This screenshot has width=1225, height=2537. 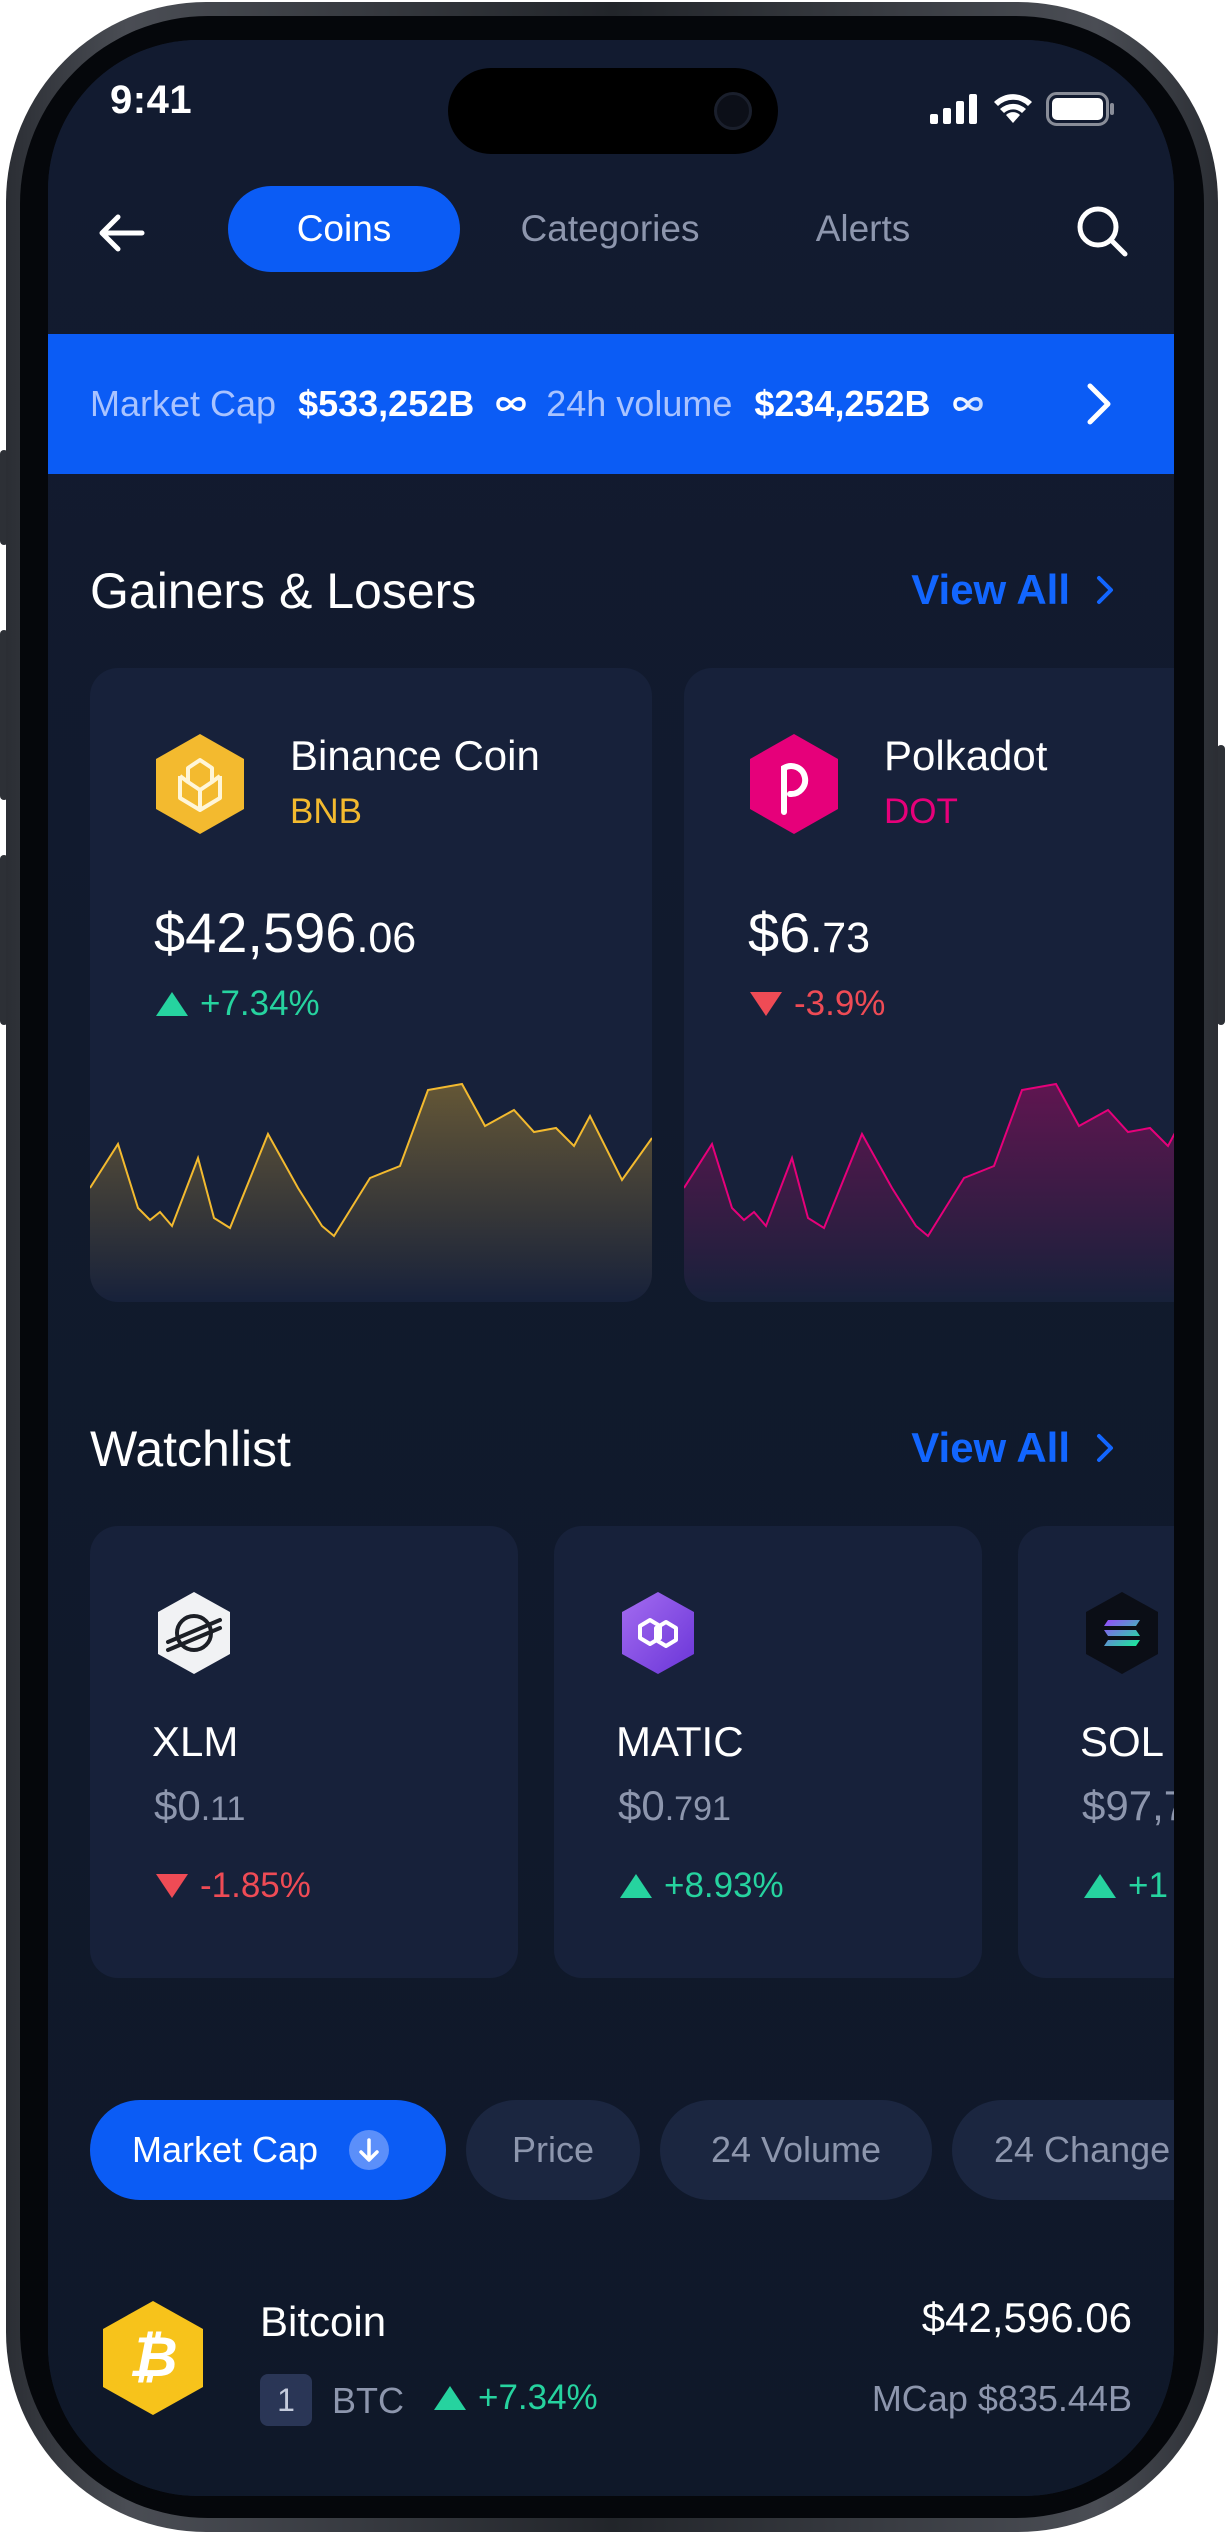 What do you see at coordinates (386, 403) in the screenshot?
I see `market-cap-value: $533,252B` at bounding box center [386, 403].